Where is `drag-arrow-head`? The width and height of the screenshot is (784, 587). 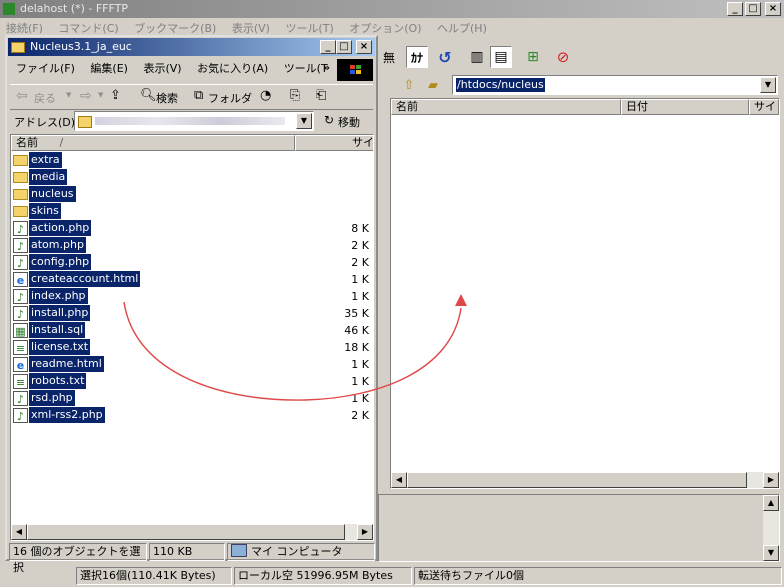 drag-arrow-head is located at coordinates (461, 300).